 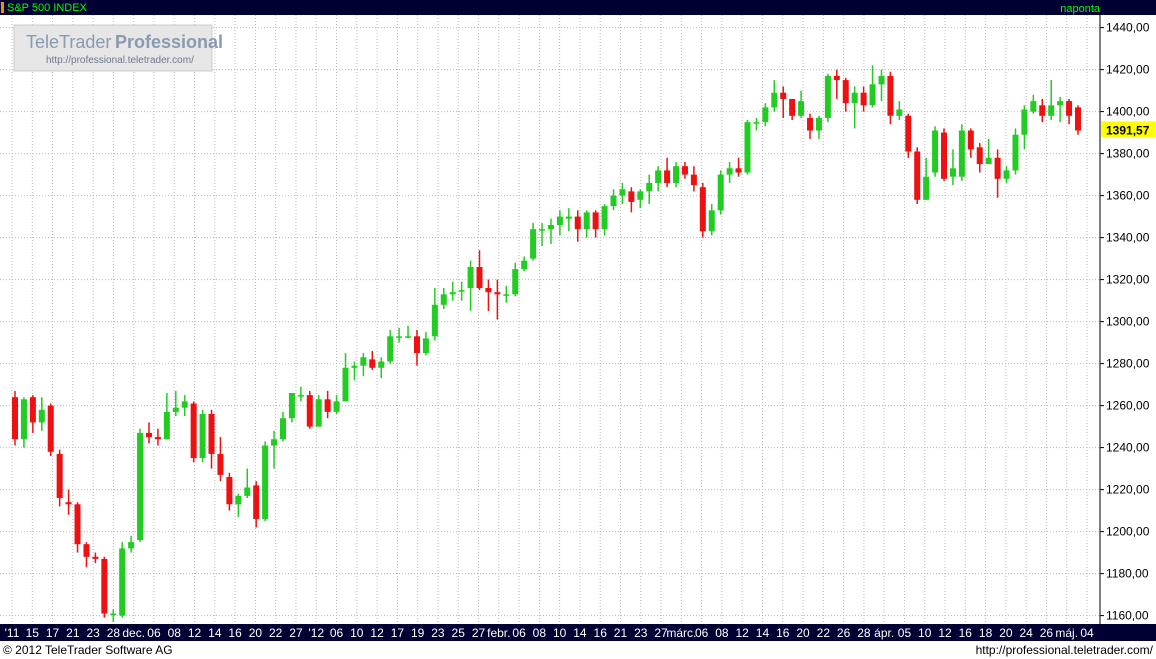 I want to click on x-tick-label: 04, so click(x=1087, y=633).